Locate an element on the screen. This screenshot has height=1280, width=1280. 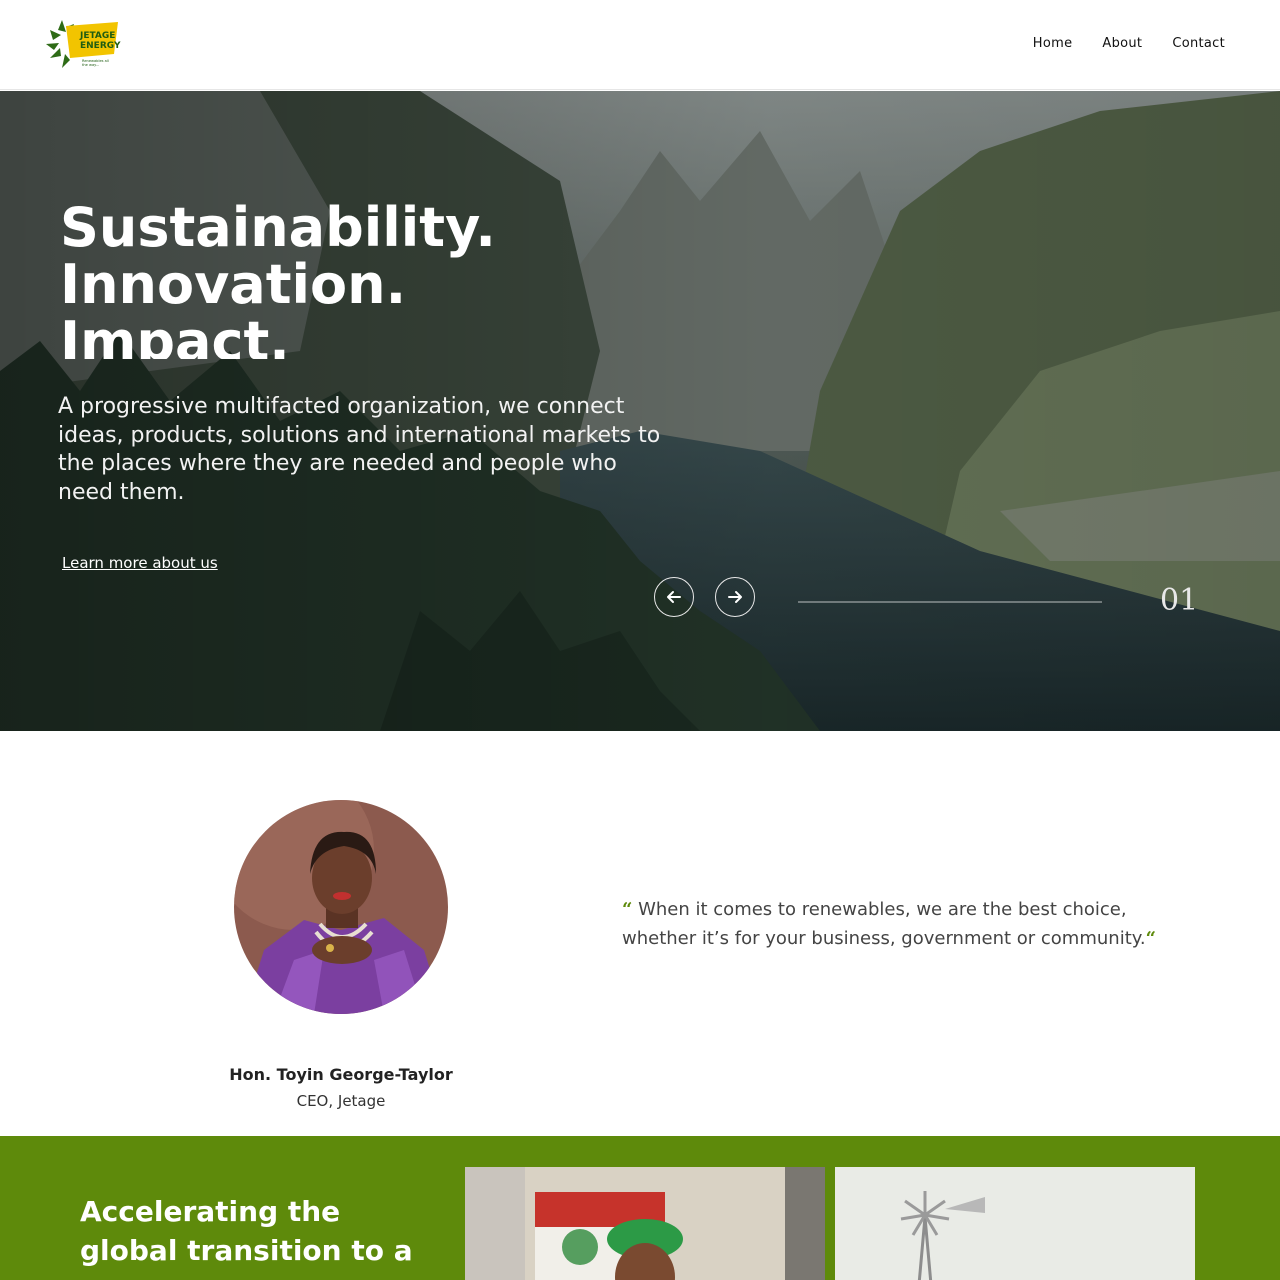
ceo-name: Hon. Toyin George-Taylor is located at coordinates (341, 1074).